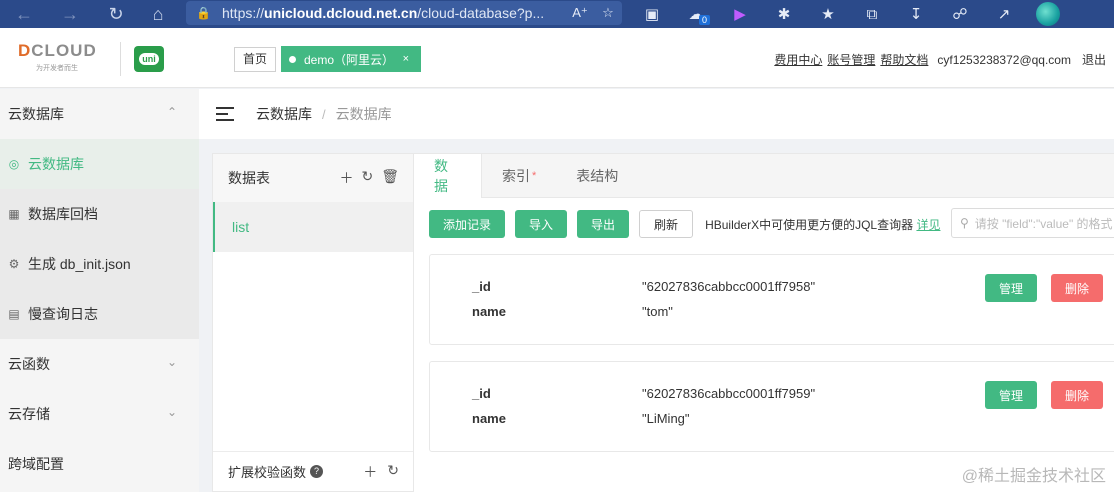 This screenshot has width=1114, height=492. I want to click on tab-bar: 数据 索引 * 表结构, so click(764, 176).